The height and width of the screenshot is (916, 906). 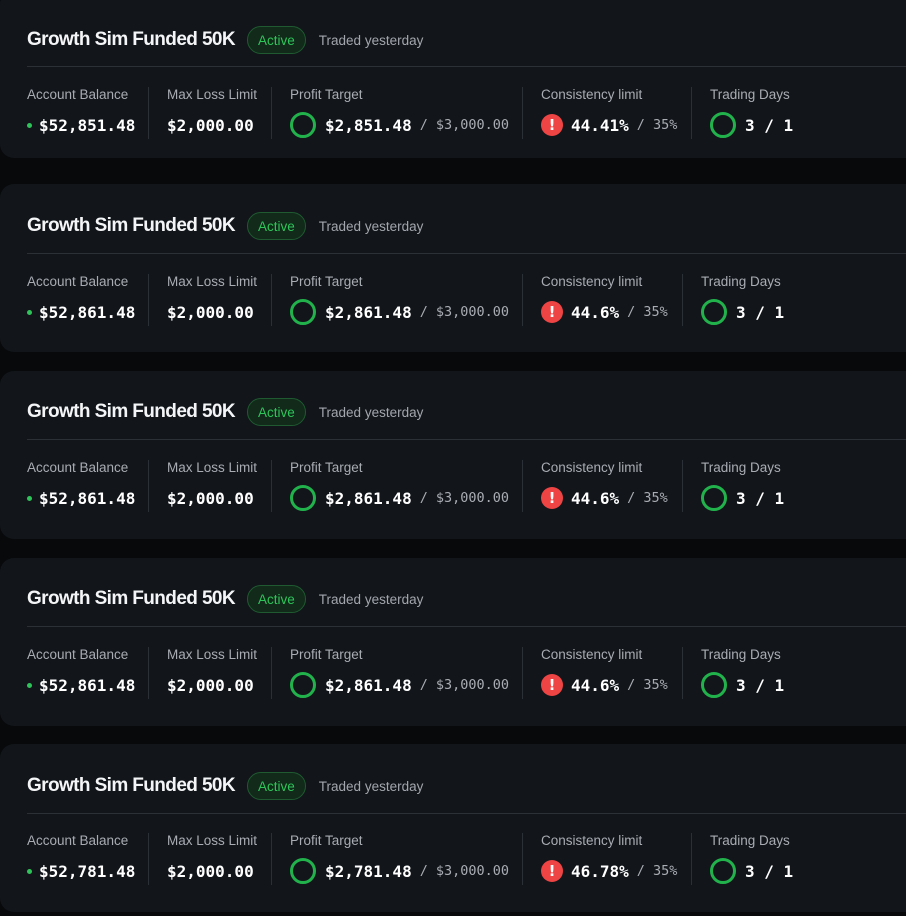 I want to click on account-balance-stat: Account Balance $52,851.48, so click(x=81, y=113).